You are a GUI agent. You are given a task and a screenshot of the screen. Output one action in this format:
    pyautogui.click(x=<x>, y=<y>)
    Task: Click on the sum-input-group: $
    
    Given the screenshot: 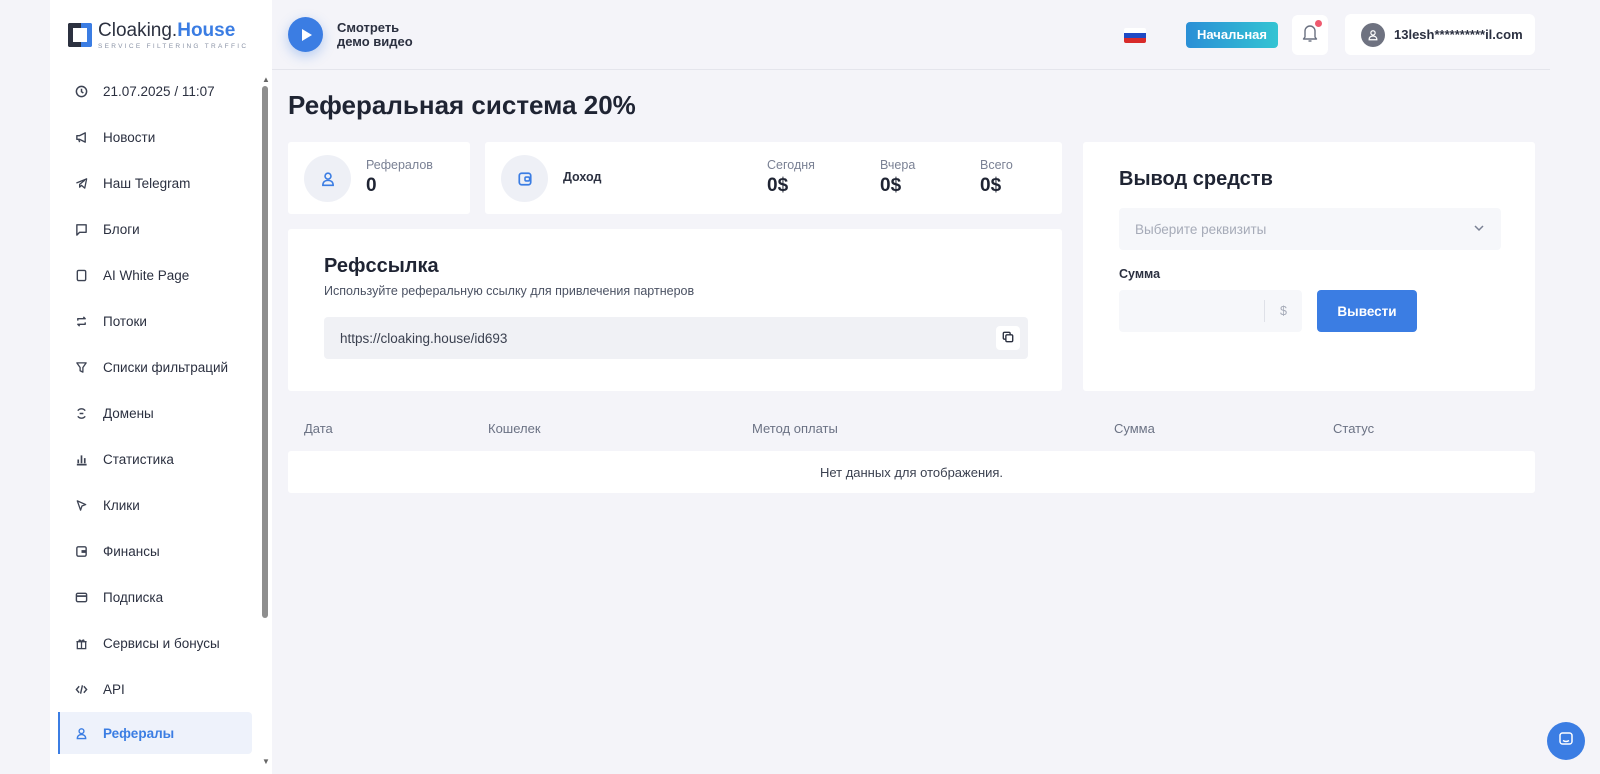 What is the action you would take?
    pyautogui.click(x=1210, y=311)
    